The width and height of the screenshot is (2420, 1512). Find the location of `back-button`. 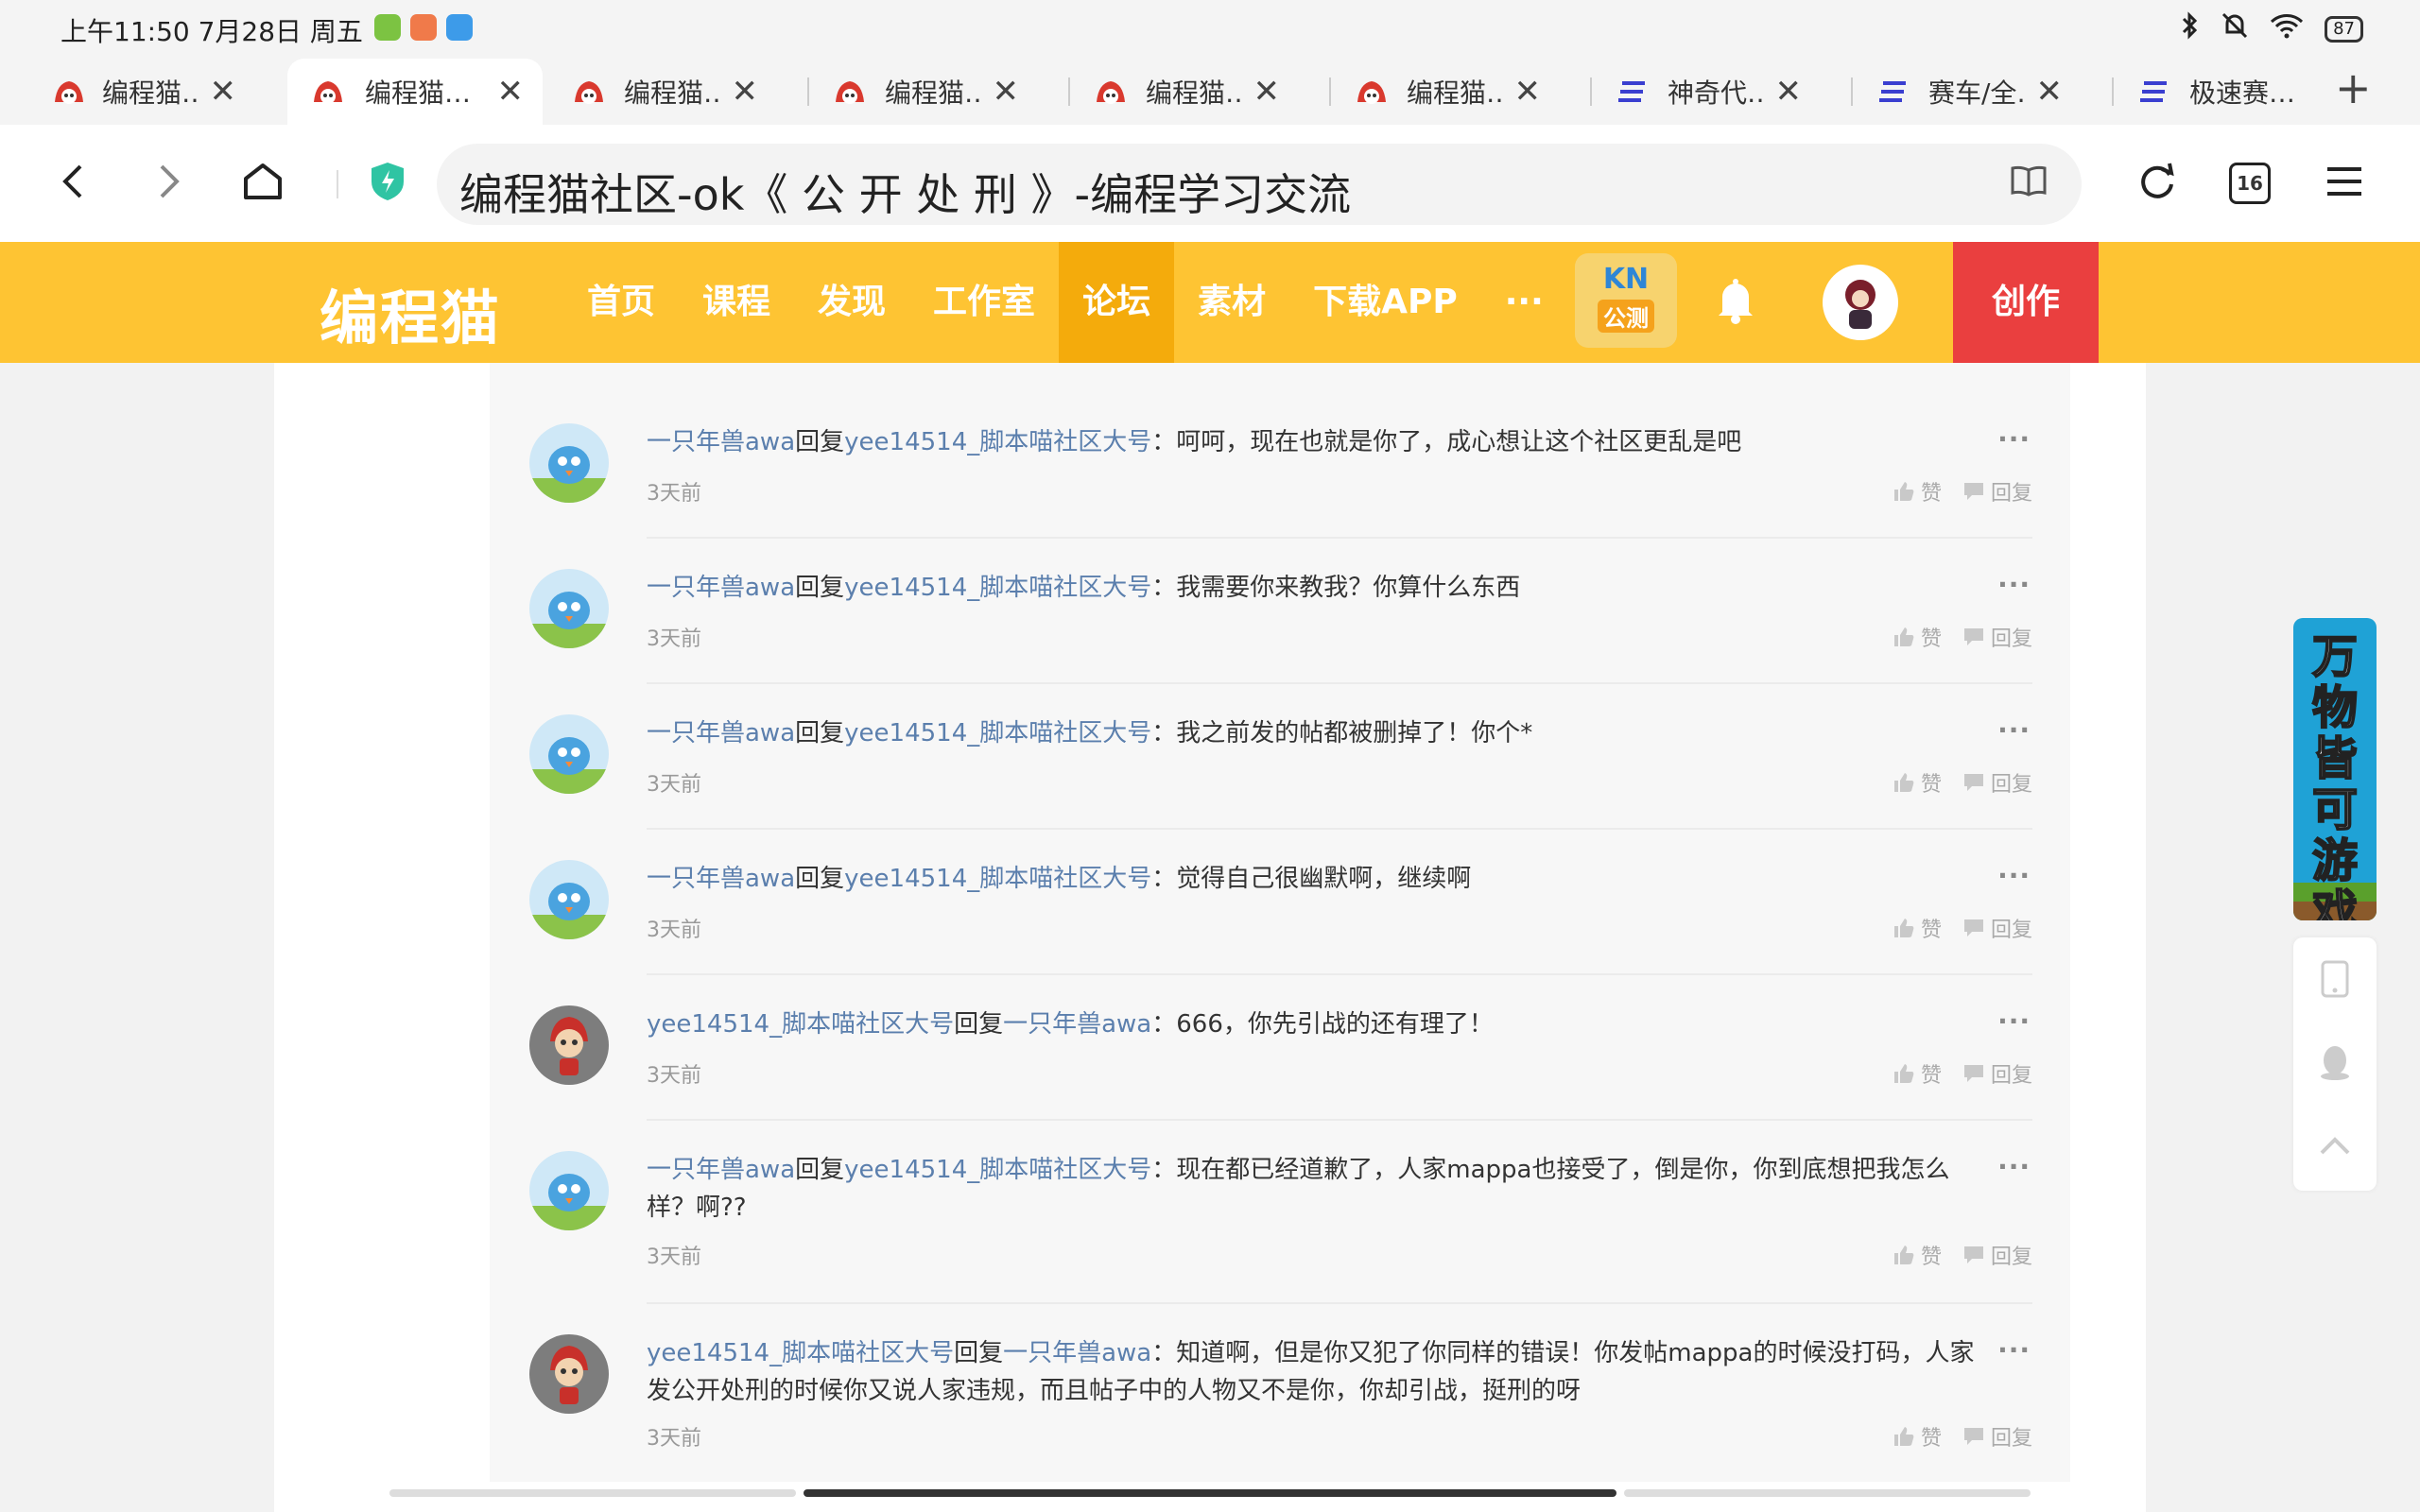

back-button is located at coordinates (73, 181).